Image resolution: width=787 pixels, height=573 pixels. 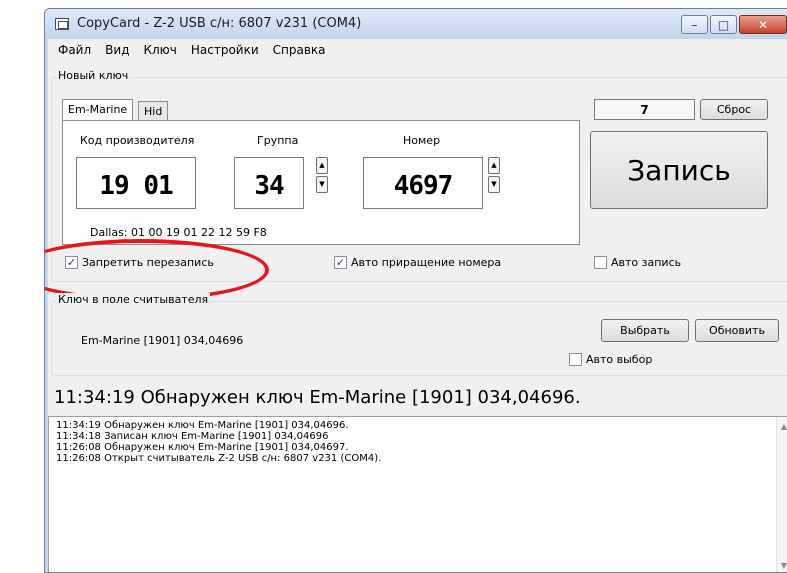 What do you see at coordinates (117, 50) in the screenshot?
I see `menu-view: Вид` at bounding box center [117, 50].